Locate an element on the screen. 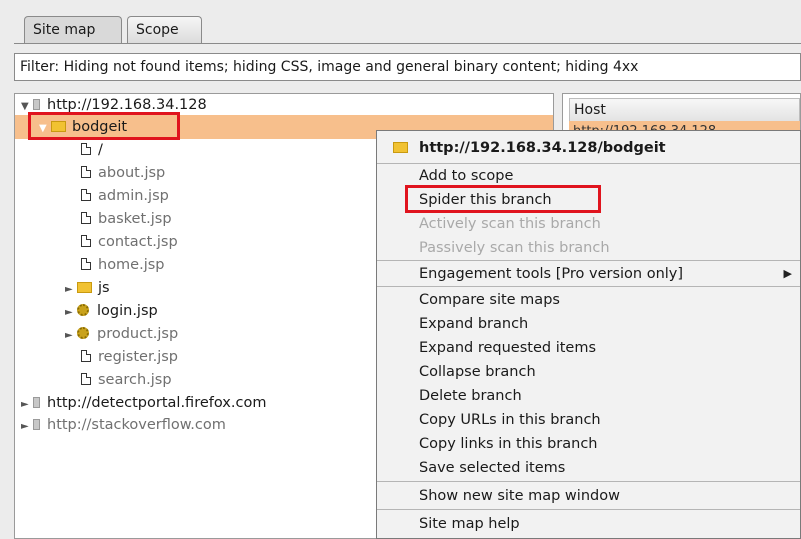 This screenshot has height=539, width=801. tab-scope: Scope is located at coordinates (164, 29).